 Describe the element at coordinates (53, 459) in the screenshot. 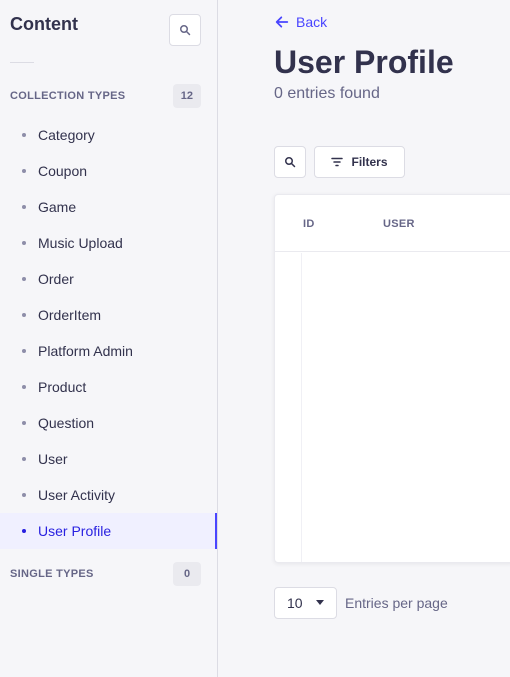

I see `sidebar-item-label: User` at that location.